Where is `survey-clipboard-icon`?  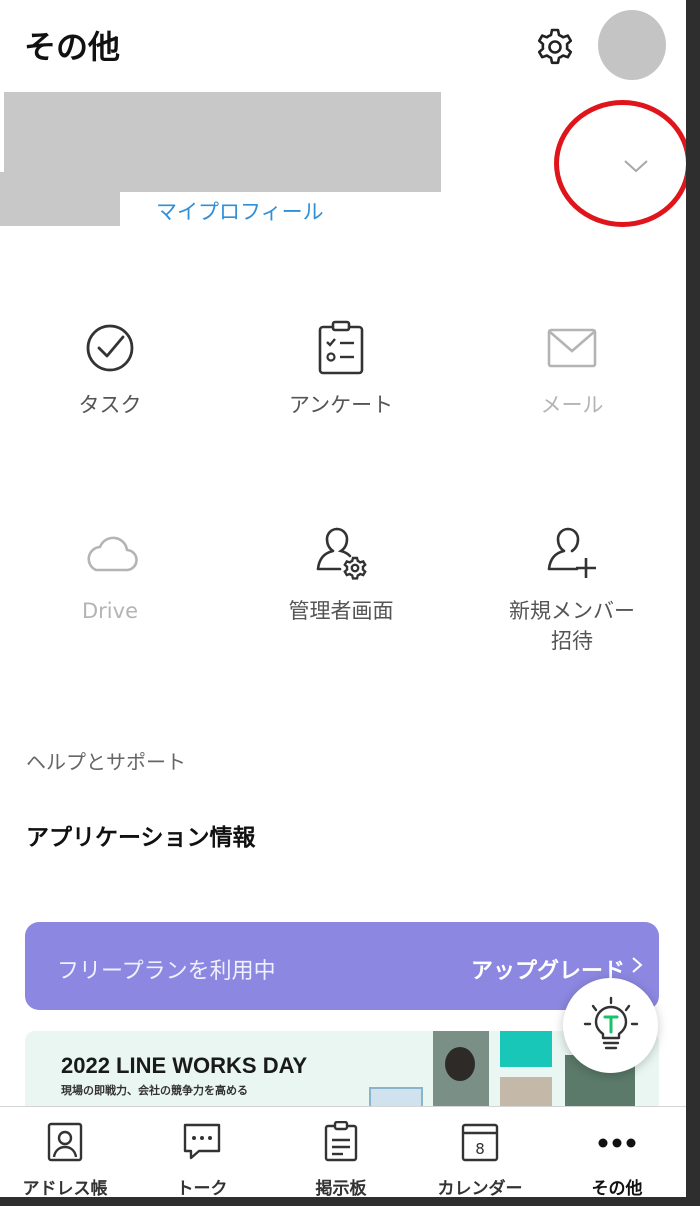 survey-clipboard-icon is located at coordinates (341, 347).